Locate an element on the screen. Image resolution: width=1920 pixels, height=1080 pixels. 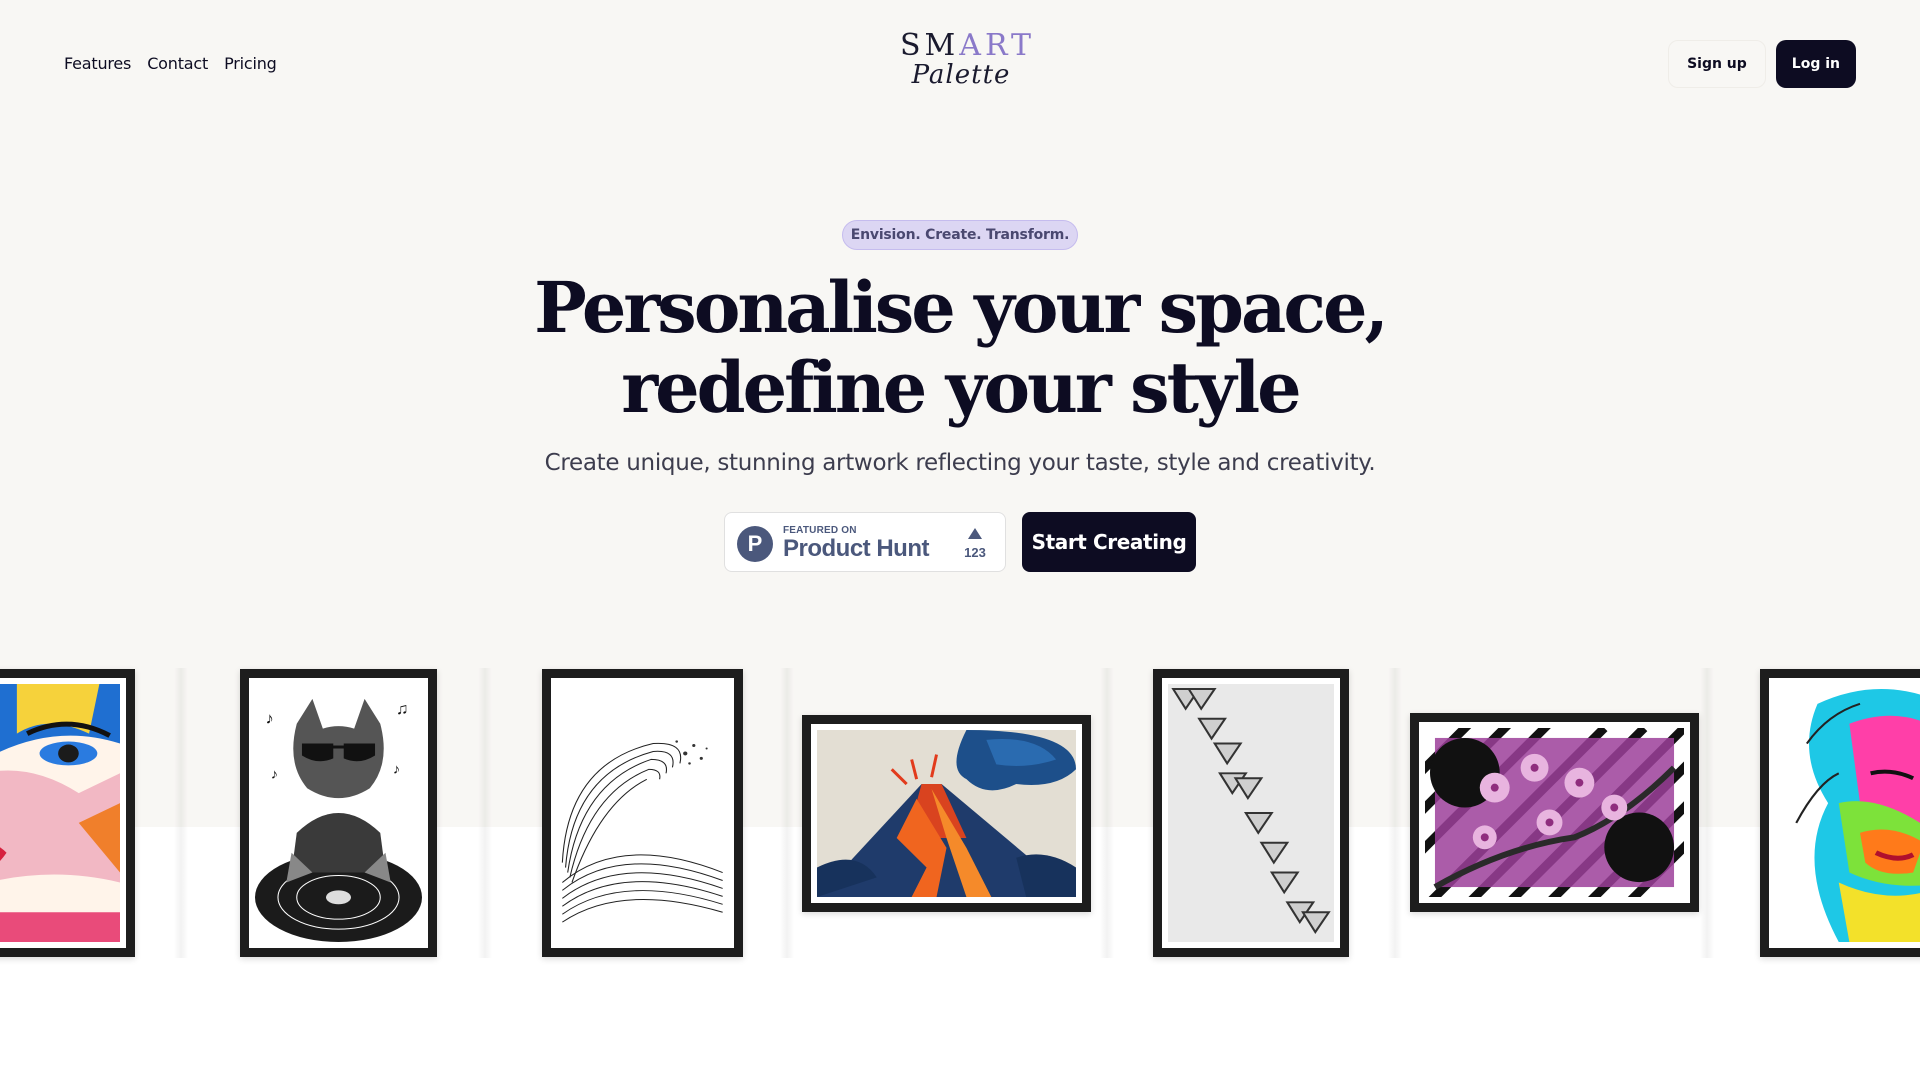
upvote-arrow-icon is located at coordinates (975, 533).